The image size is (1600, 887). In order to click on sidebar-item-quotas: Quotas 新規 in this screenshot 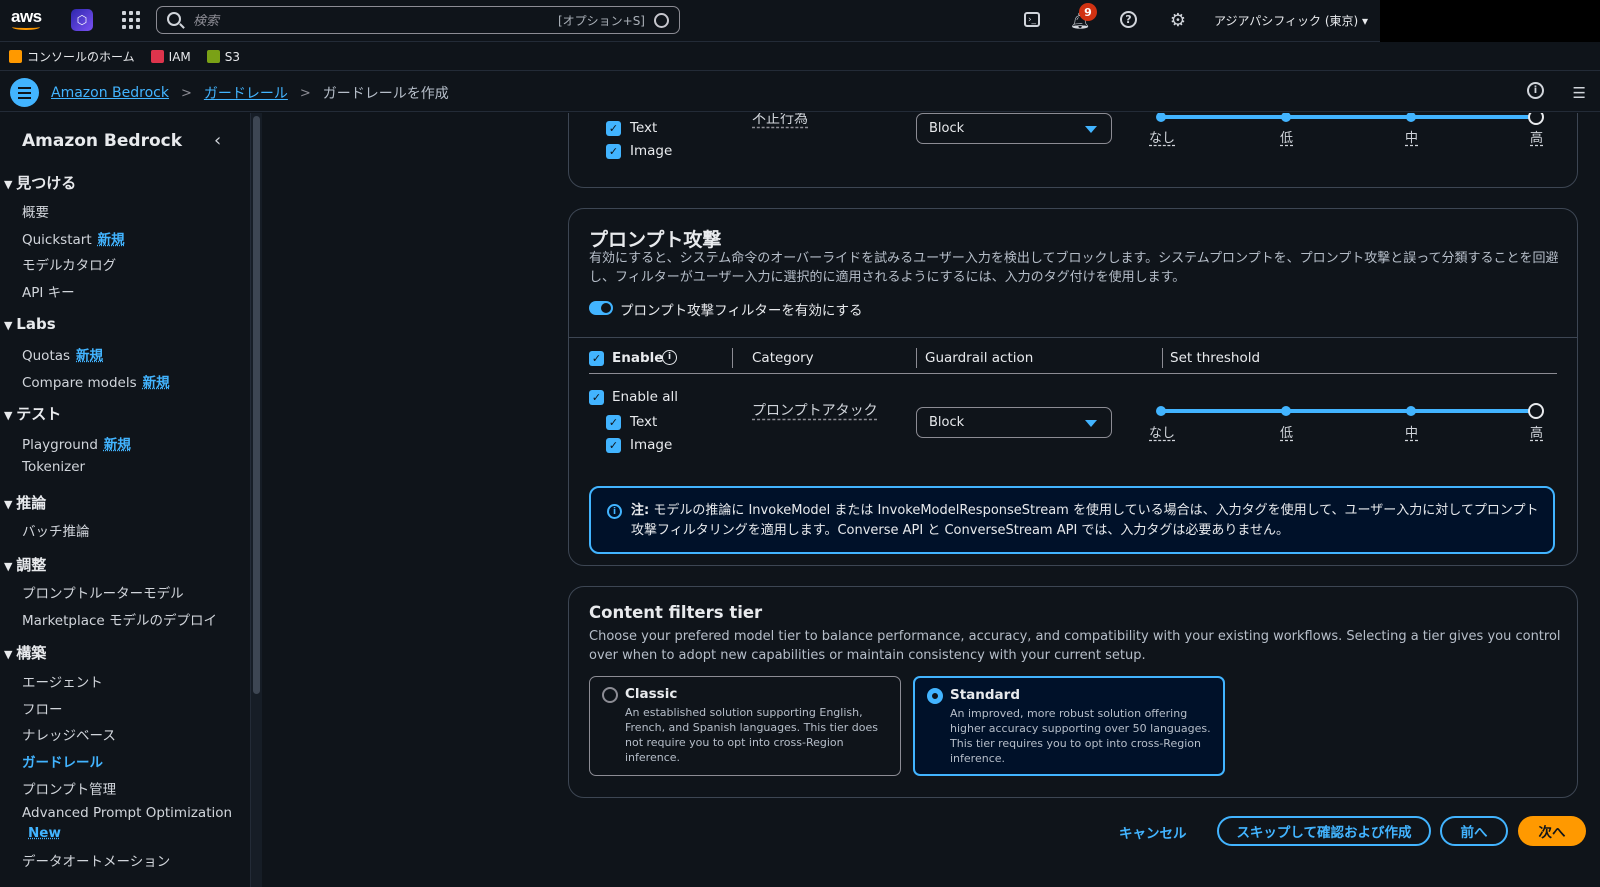, I will do `click(62, 354)`.